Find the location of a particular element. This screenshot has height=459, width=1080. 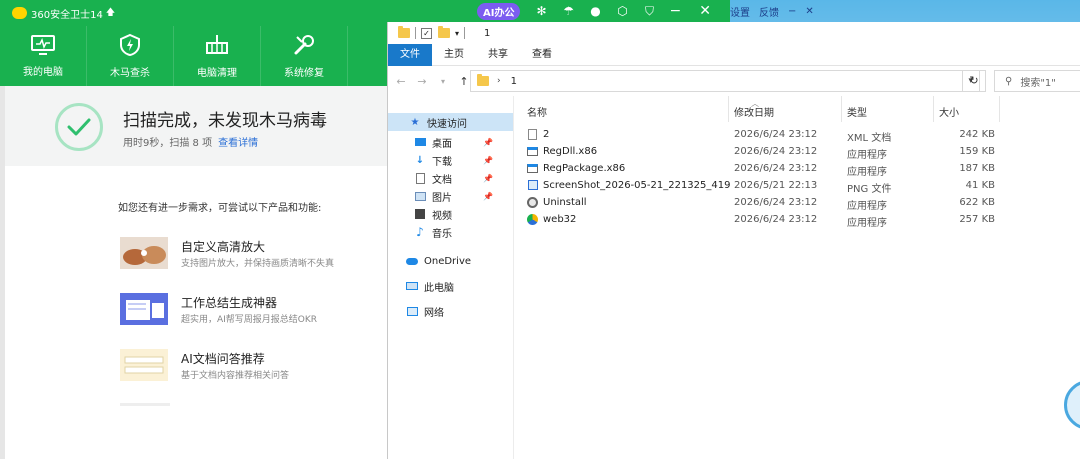

star-icon: ★ is located at coordinates (415, 122).